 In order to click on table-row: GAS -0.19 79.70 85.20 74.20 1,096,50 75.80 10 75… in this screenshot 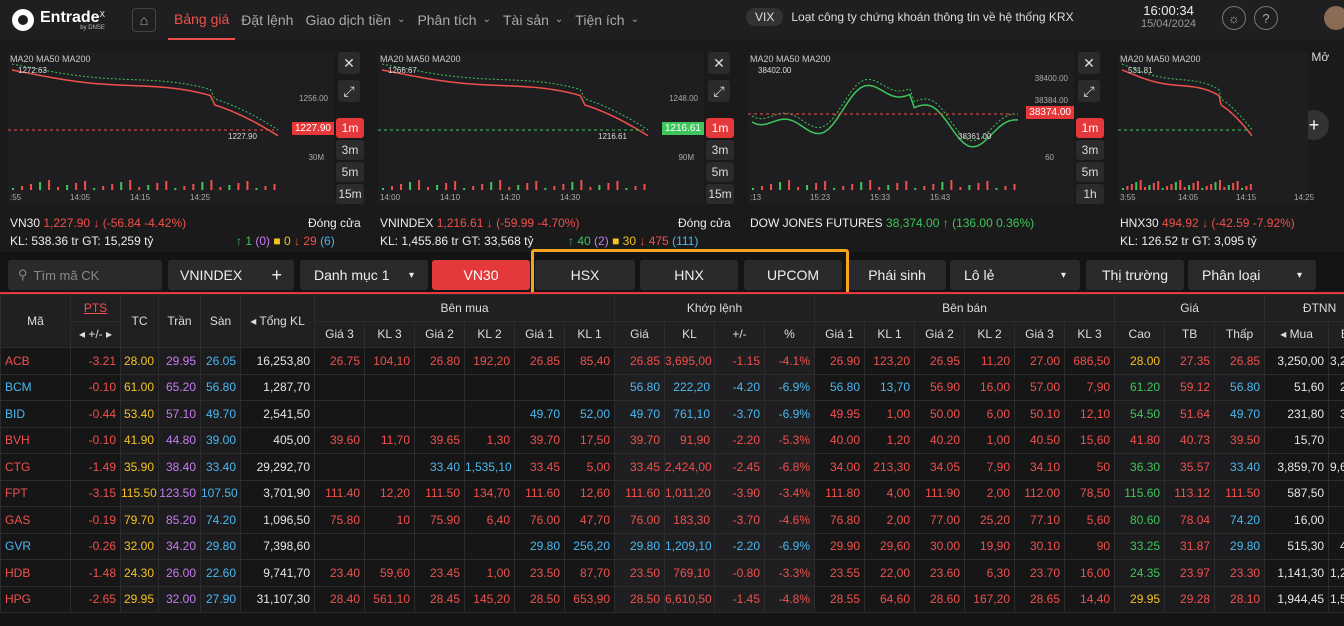, I will do `click(672, 520)`.